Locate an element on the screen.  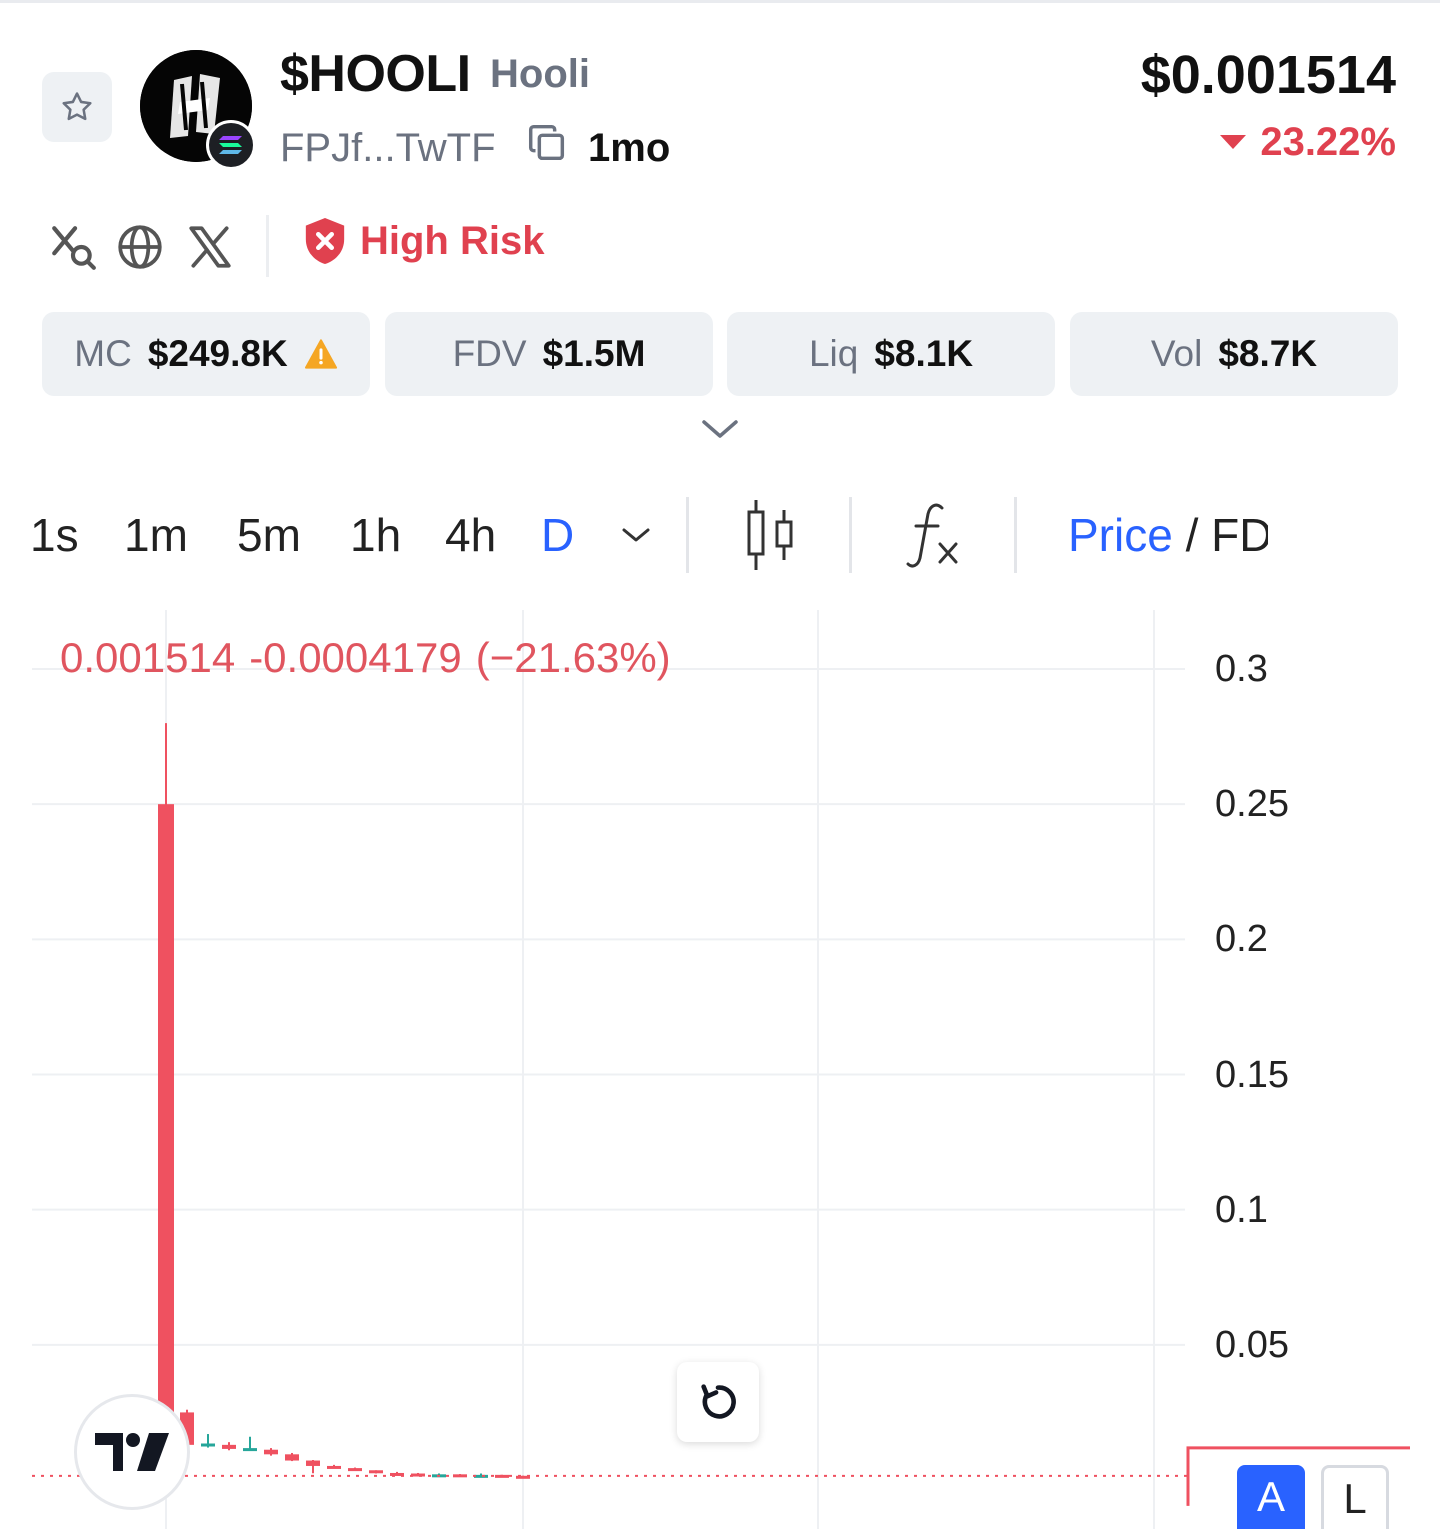
risk-badge: High Risk is located at coordinates (423, 241).